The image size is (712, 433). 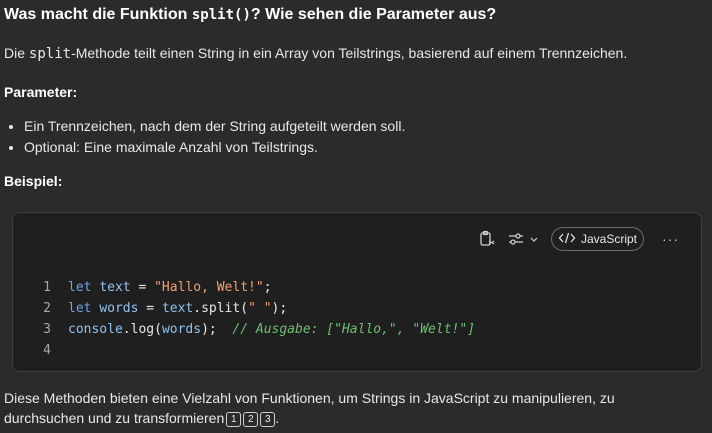 I want to click on inline-code: split, so click(x=50, y=54).